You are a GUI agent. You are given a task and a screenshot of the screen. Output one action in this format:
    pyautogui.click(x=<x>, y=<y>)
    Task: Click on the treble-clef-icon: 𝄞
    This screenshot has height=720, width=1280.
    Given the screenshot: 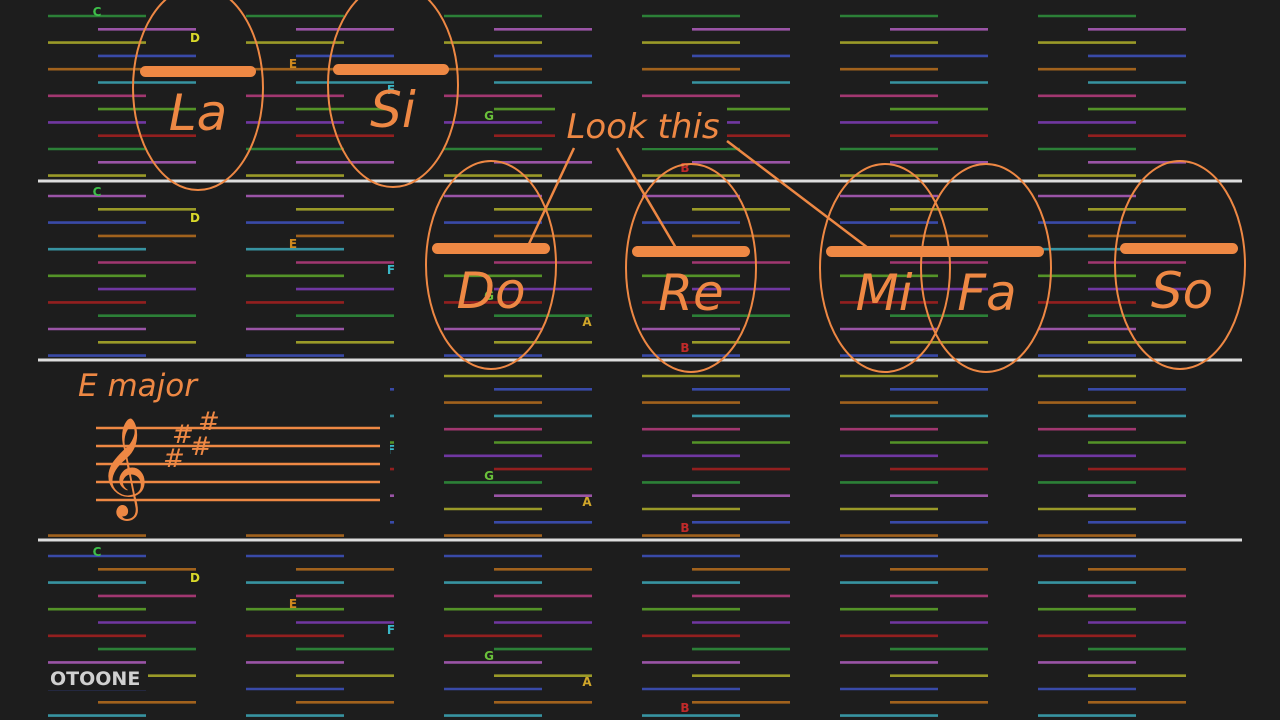 What is the action you would take?
    pyautogui.click(x=123, y=469)
    